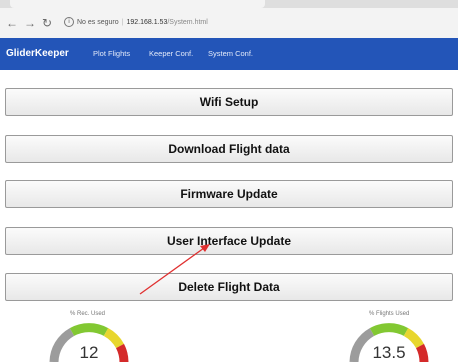 This screenshot has height=363, width=458. Describe the element at coordinates (88, 314) in the screenshot. I see `gauge-label-rec-used: % Rec. Used` at that location.